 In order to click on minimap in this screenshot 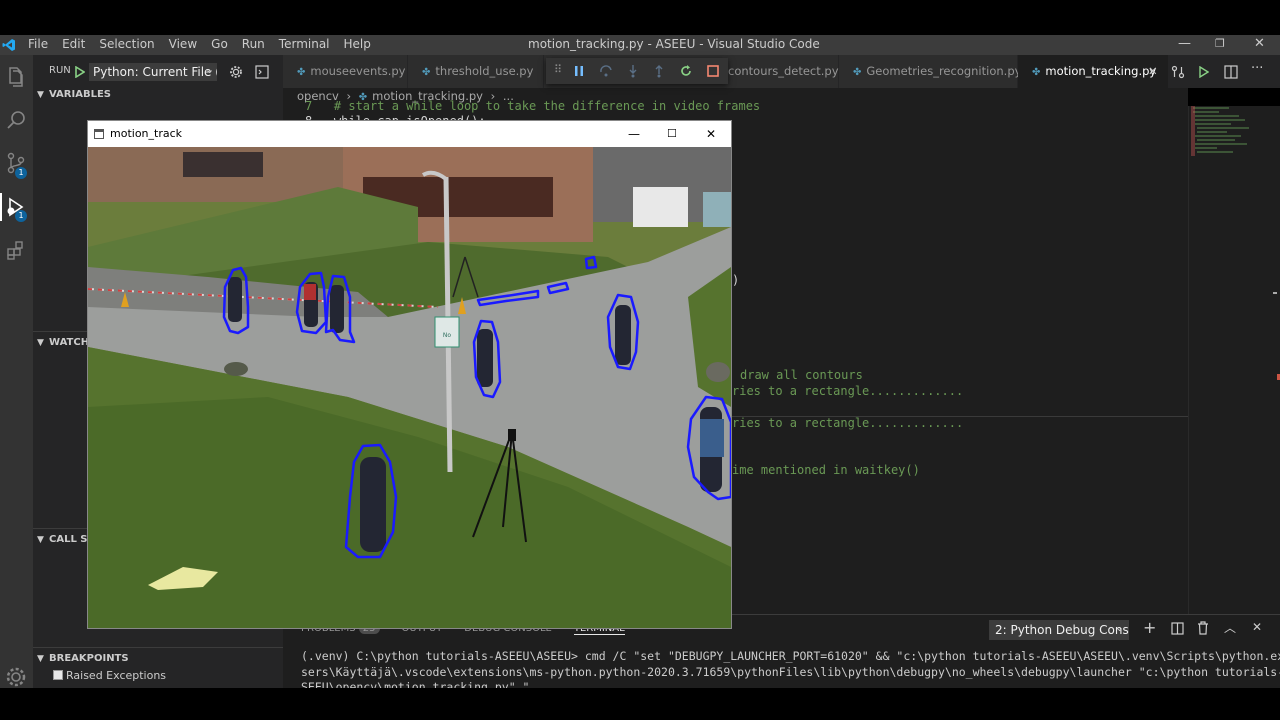, I will do `click(1234, 360)`.